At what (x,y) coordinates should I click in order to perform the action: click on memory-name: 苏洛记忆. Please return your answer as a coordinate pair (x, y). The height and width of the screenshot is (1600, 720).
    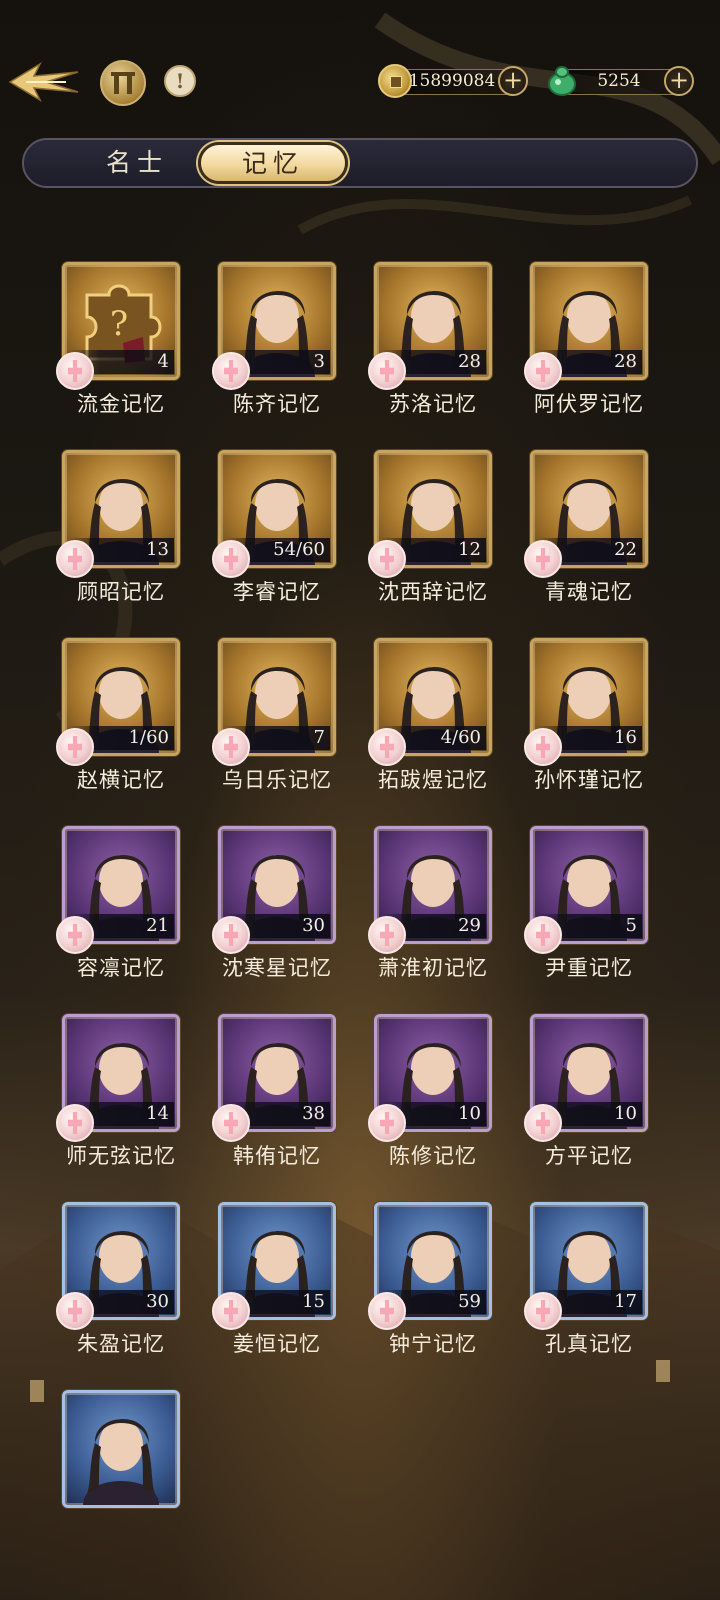
    Looking at the image, I should click on (433, 404).